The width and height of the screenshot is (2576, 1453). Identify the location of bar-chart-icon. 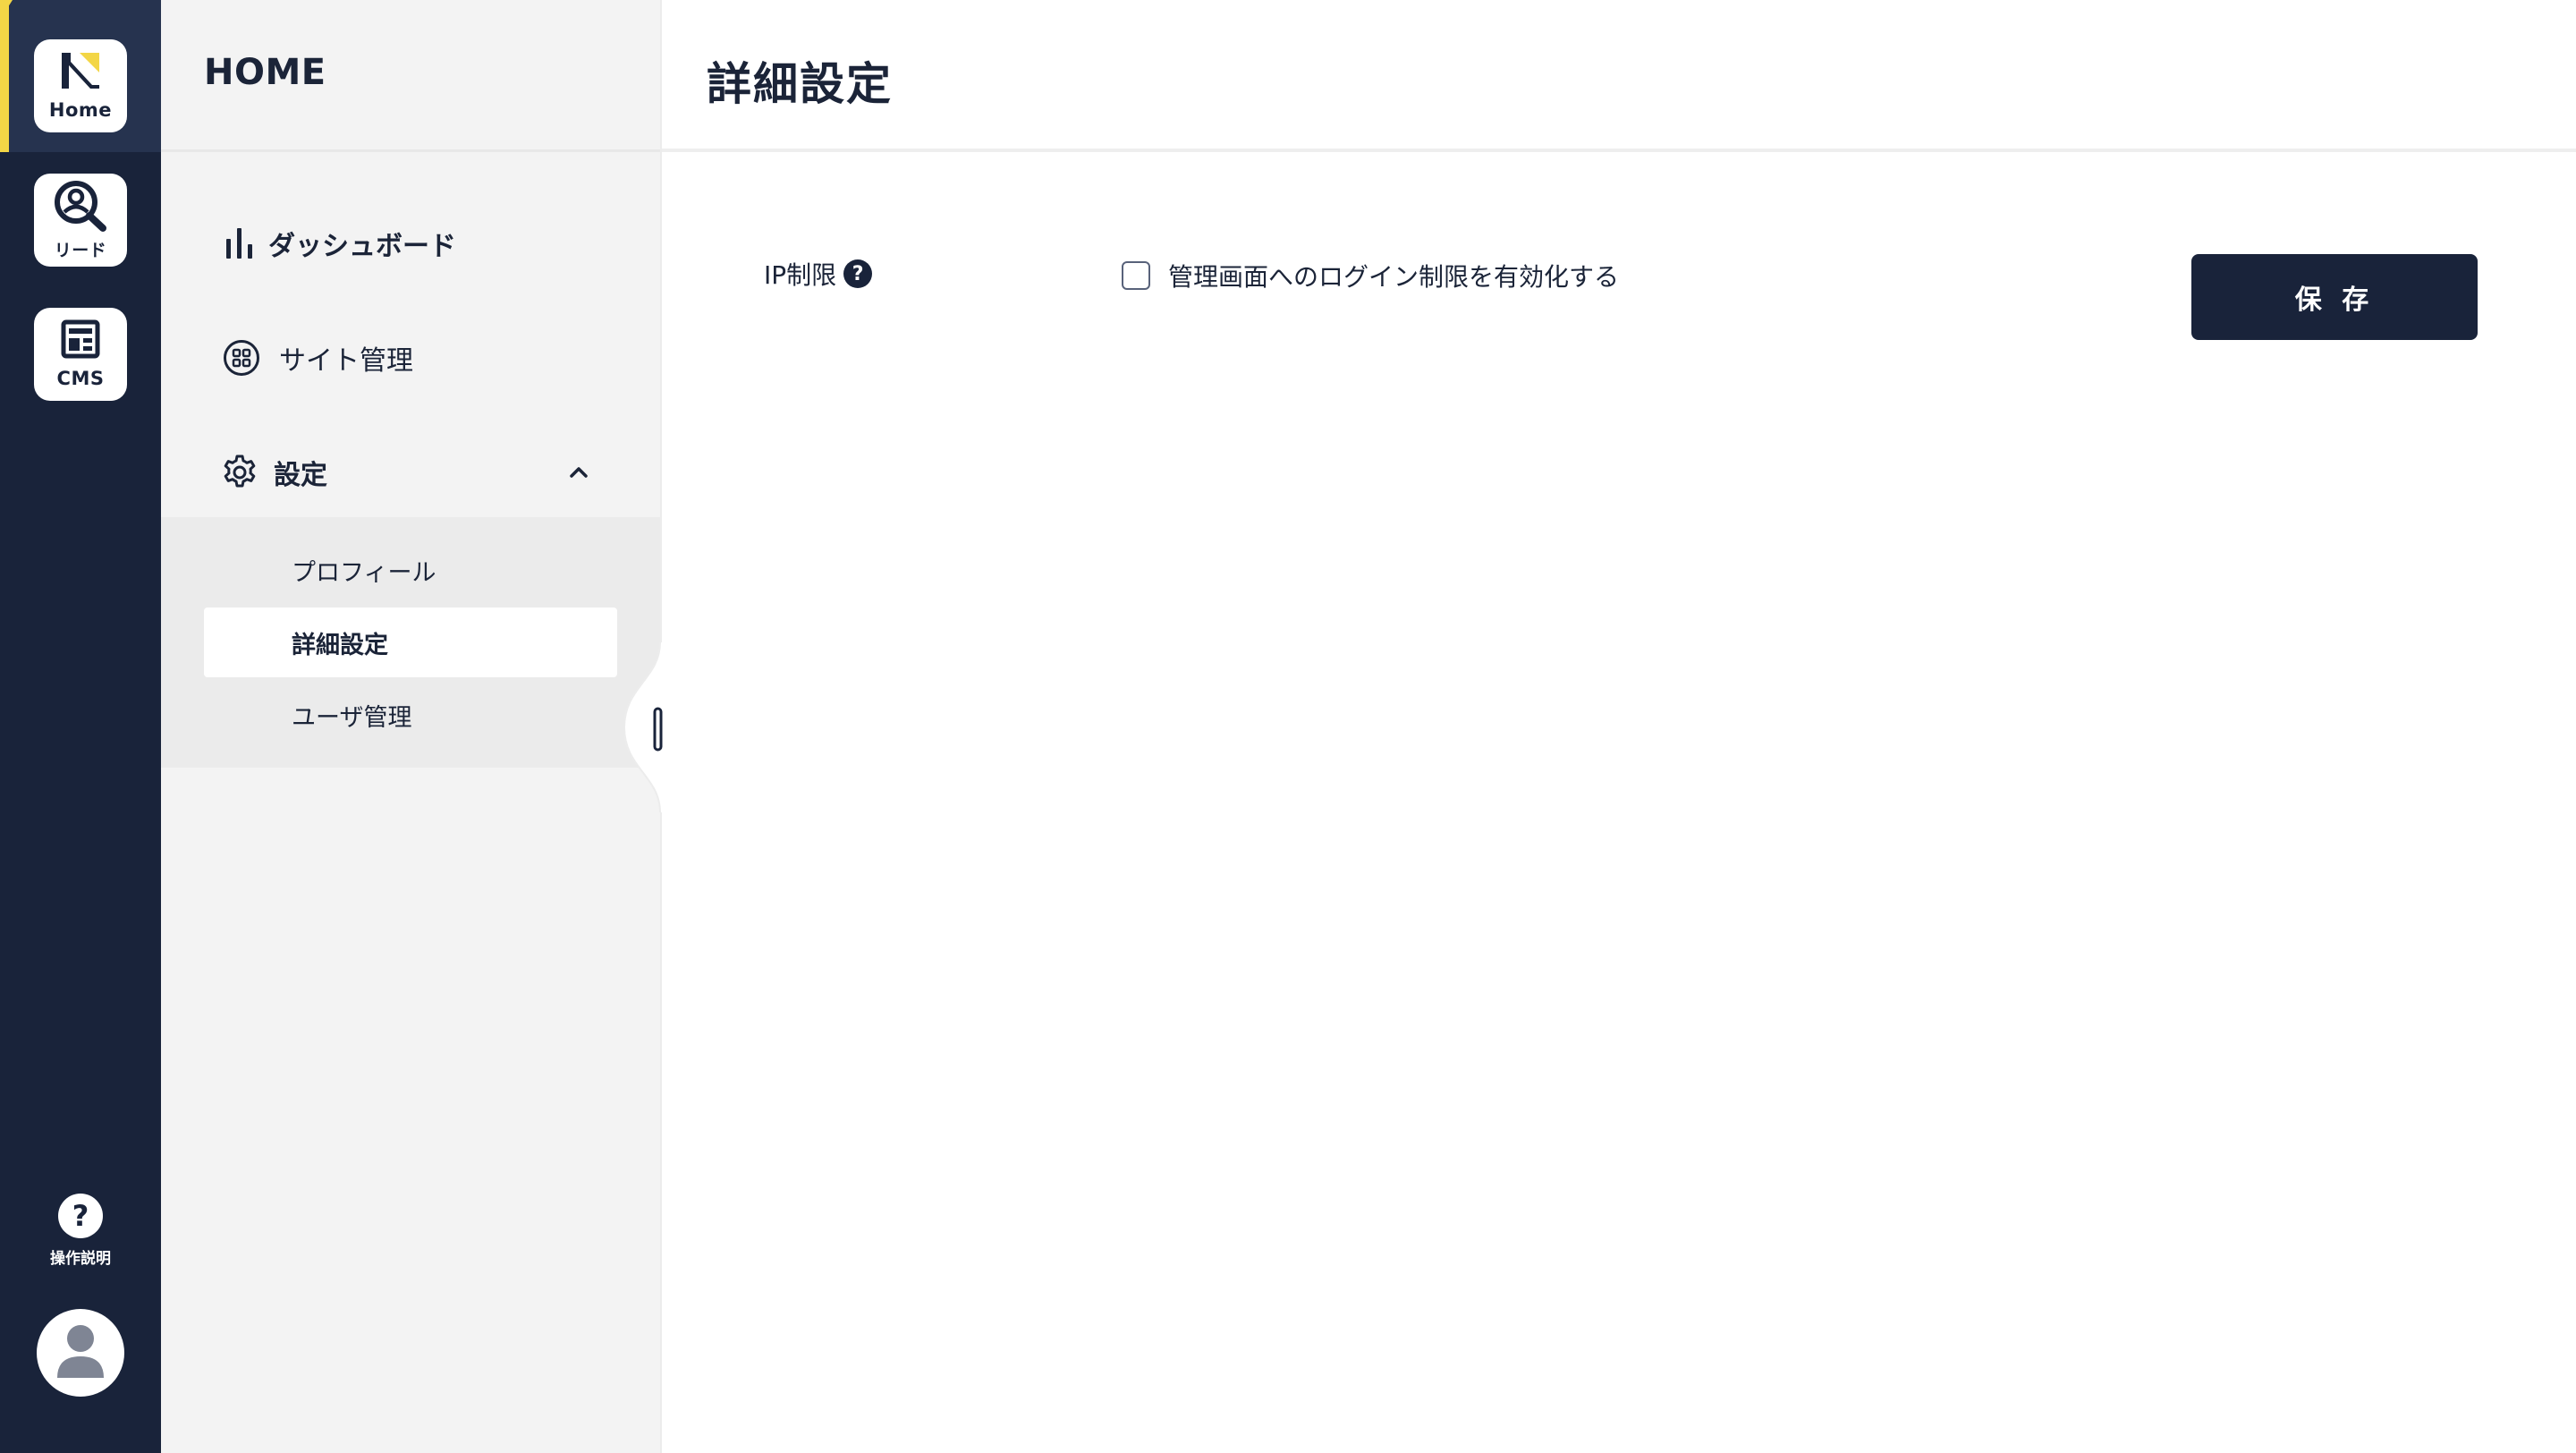
(239, 243).